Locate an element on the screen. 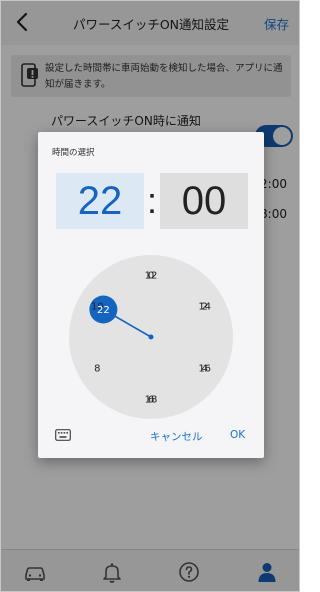  clock-dial-graphic: 02468101214161822 is located at coordinates (150, 338).